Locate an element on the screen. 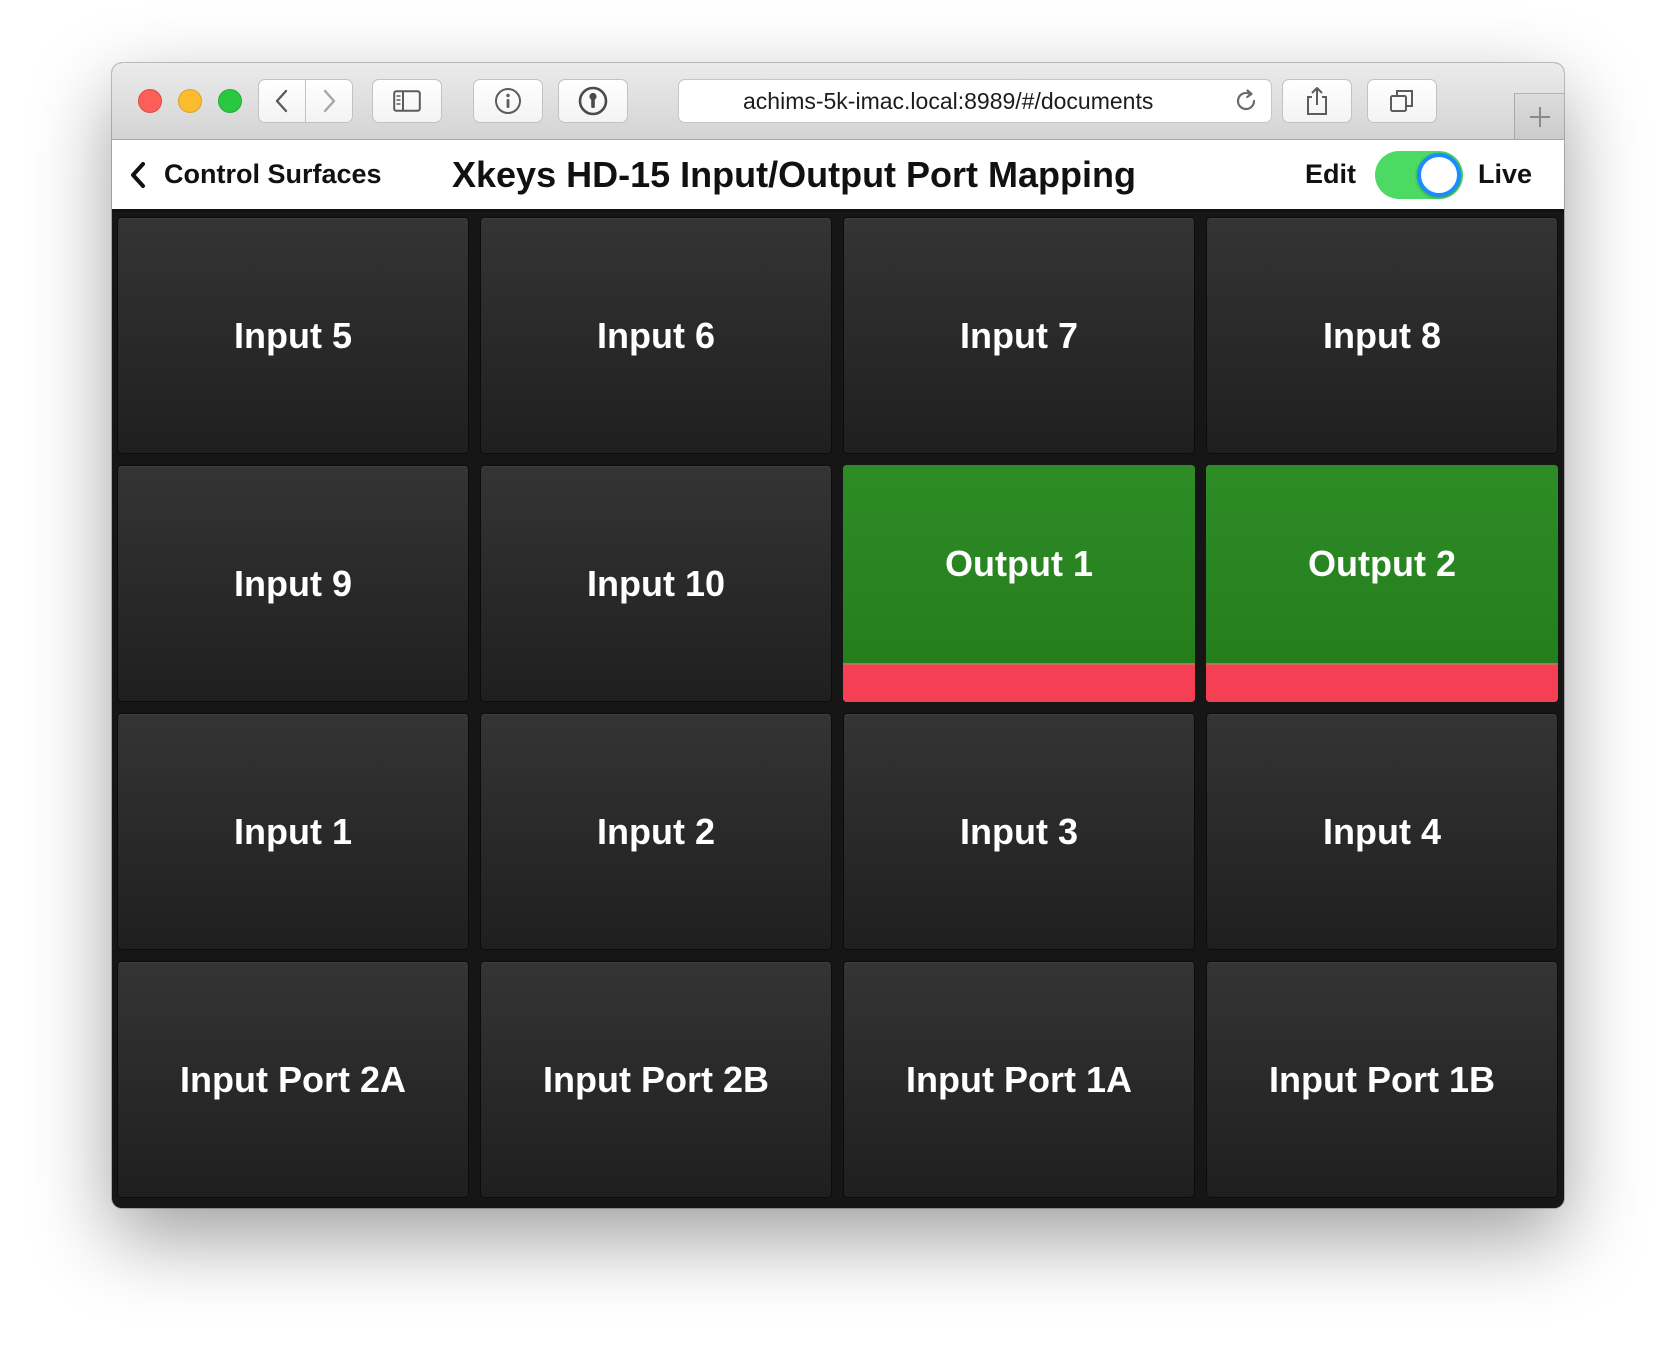  new-tab-button is located at coordinates (1539, 116).